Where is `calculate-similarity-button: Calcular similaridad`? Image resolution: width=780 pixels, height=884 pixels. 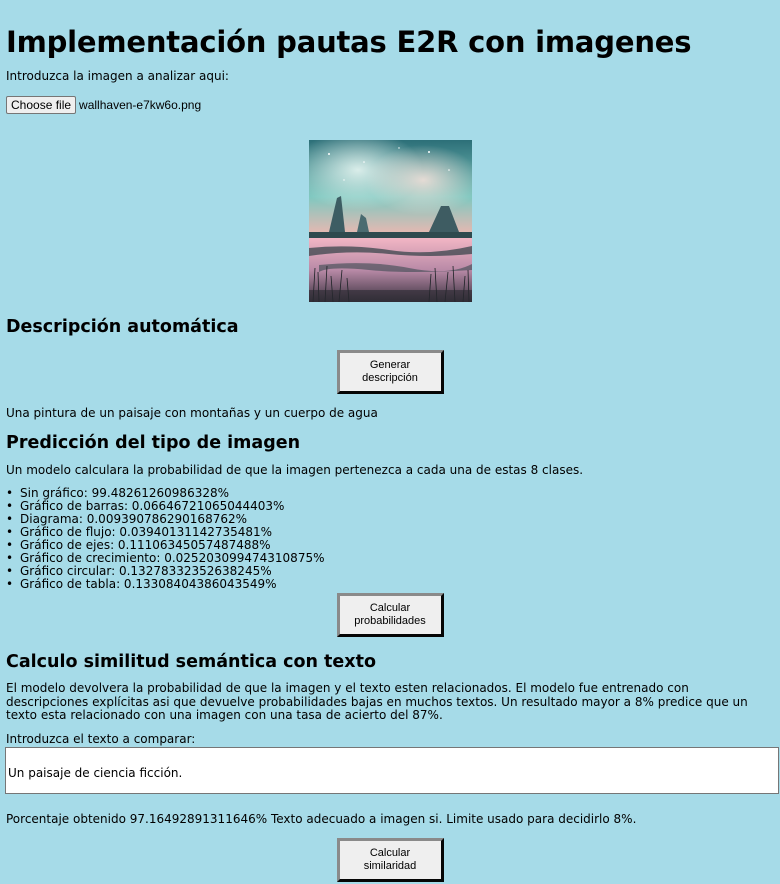 calculate-similarity-button: Calcular similaridad is located at coordinates (390, 859).